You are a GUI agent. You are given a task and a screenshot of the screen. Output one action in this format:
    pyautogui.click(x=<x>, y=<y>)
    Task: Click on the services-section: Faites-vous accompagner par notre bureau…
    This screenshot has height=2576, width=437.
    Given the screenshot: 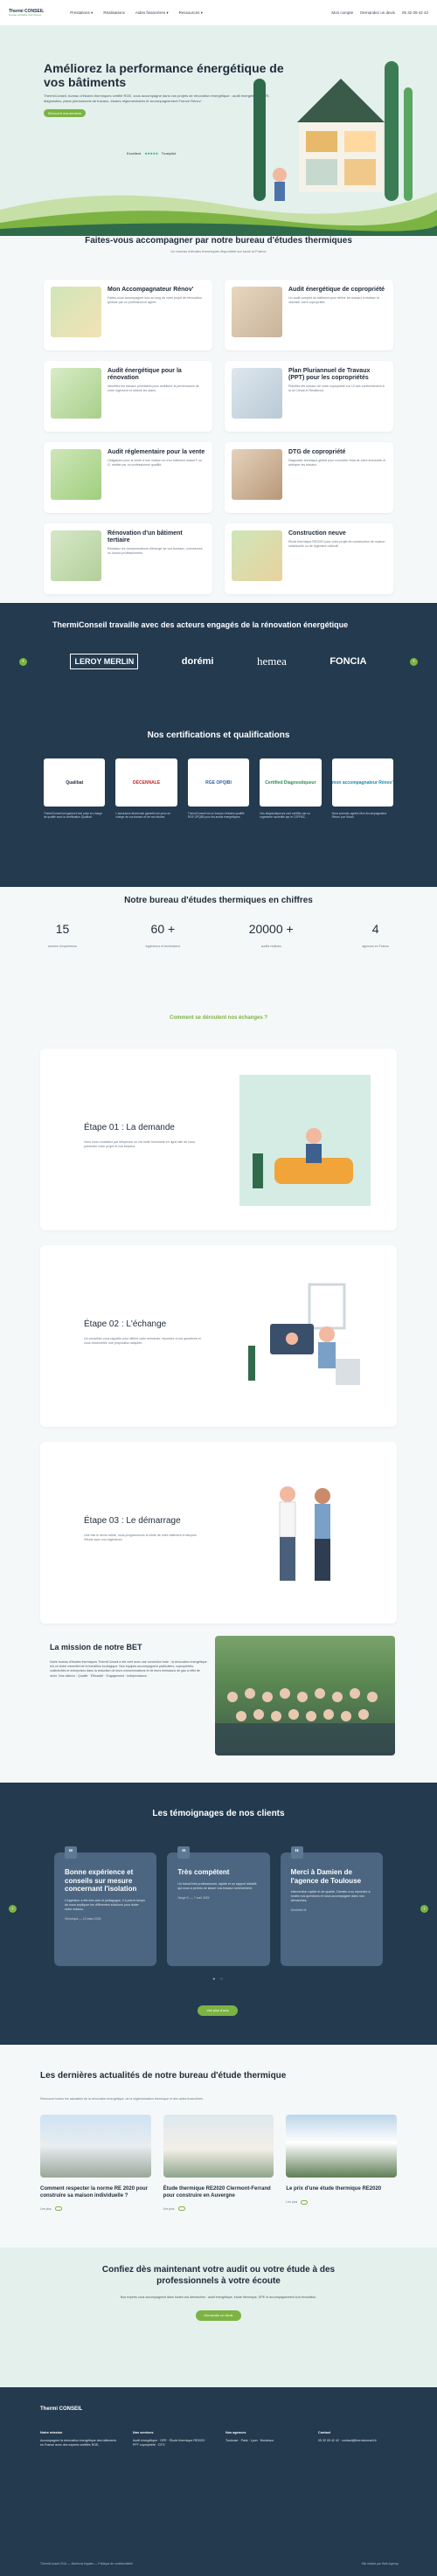 What is the action you would take?
    pyautogui.click(x=219, y=415)
    